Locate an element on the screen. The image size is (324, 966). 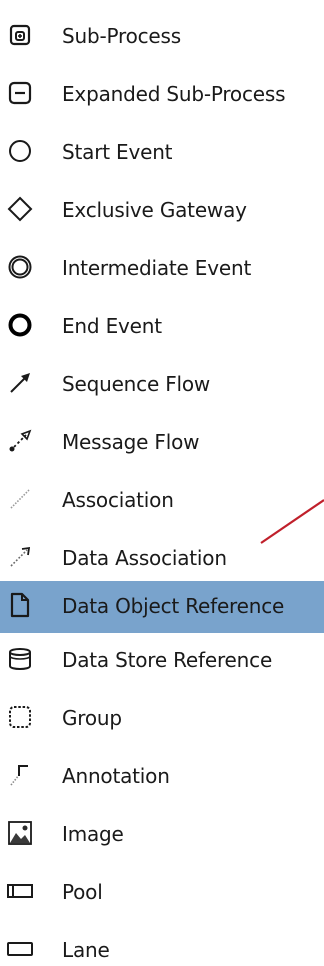
palette-item-label: End Event is located at coordinates (112, 326).